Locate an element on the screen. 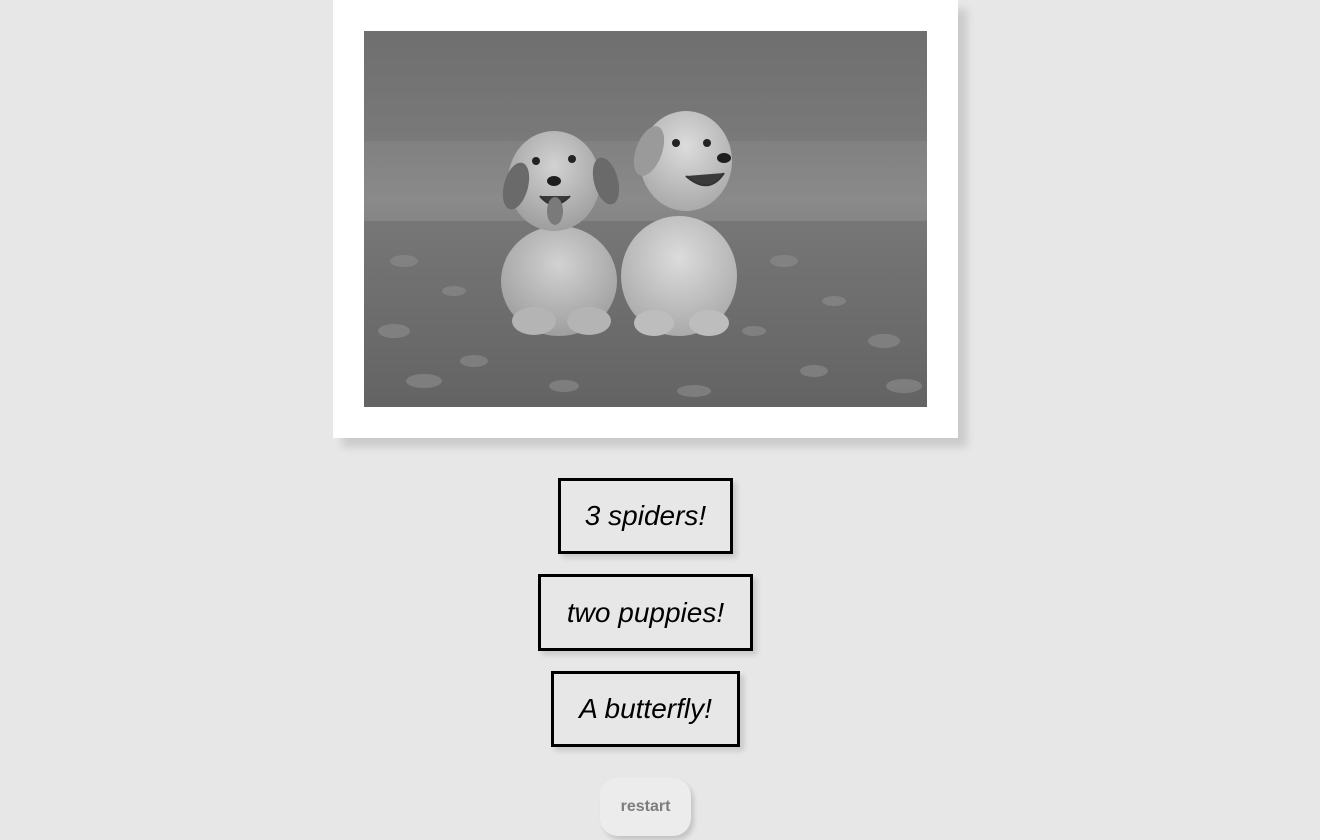 The width and height of the screenshot is (1320, 840). answer-label: two puppies! is located at coordinates (645, 612).